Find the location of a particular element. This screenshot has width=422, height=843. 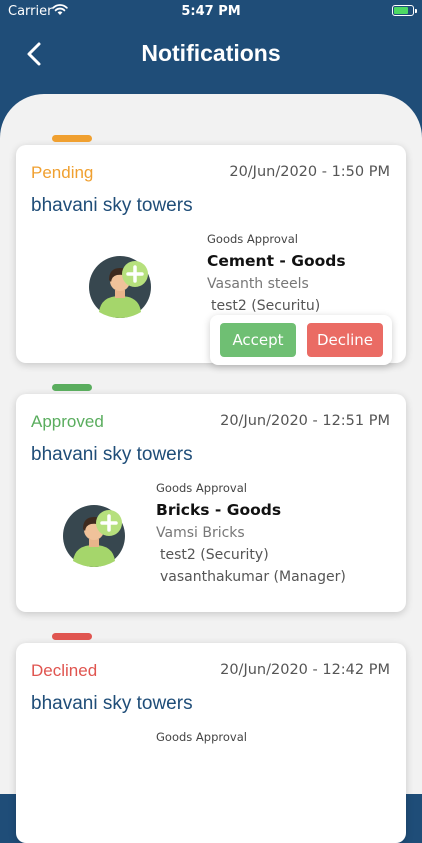

person-line: vasanthakumar (Manager) is located at coordinates (253, 577).